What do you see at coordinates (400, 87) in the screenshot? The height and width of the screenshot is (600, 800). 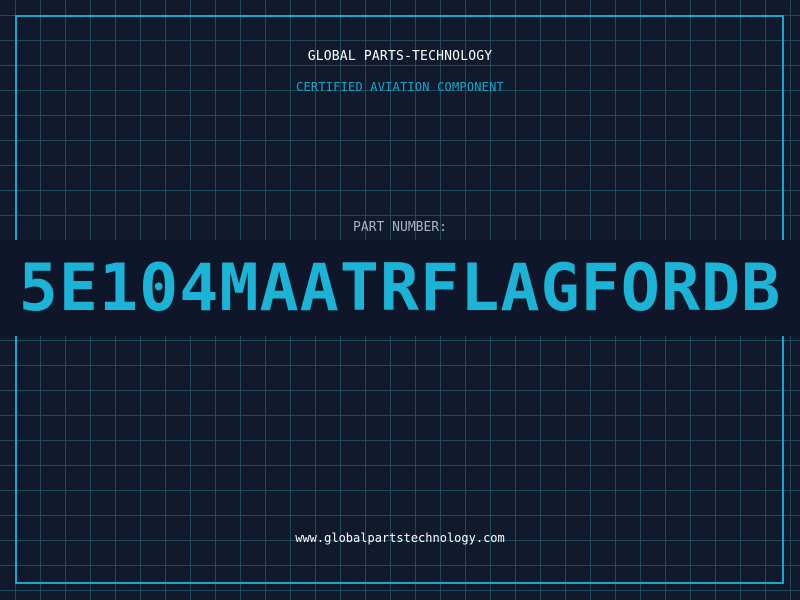 I see `certification-subtitle: CERTIFIED AVIATION COMPONENT` at bounding box center [400, 87].